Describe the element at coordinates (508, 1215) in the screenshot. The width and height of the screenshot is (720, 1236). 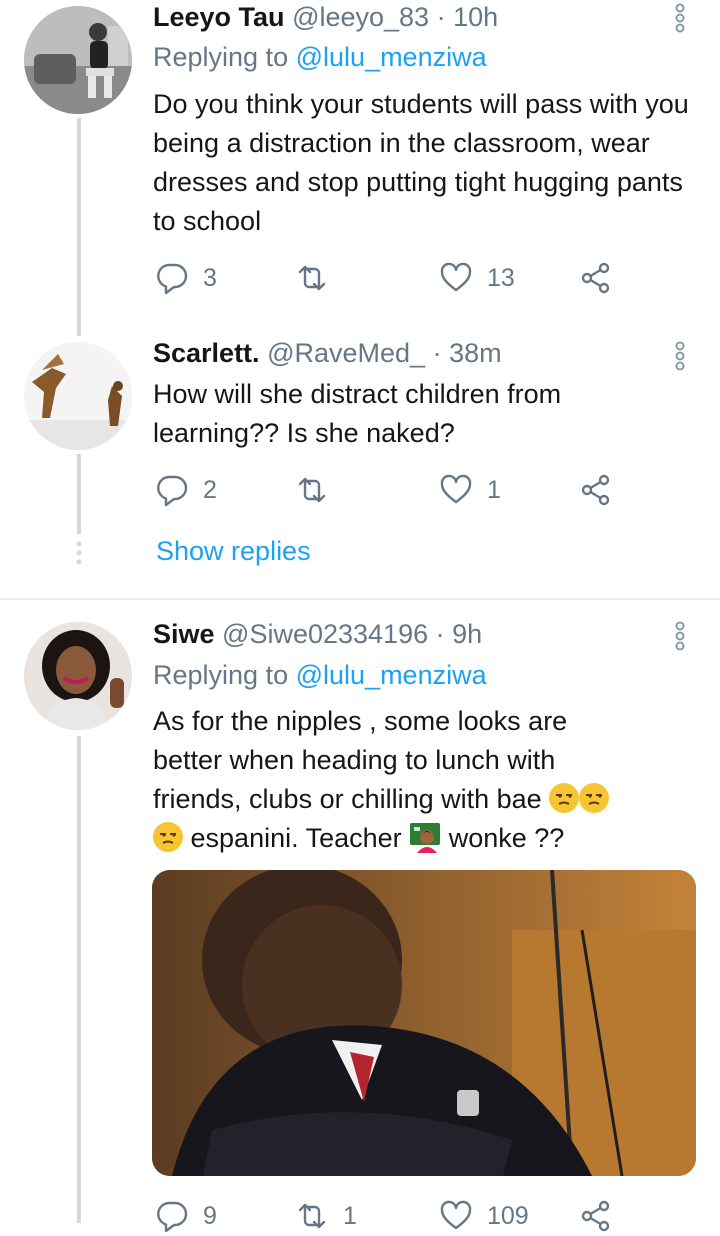
I see `like-count: 109` at that location.